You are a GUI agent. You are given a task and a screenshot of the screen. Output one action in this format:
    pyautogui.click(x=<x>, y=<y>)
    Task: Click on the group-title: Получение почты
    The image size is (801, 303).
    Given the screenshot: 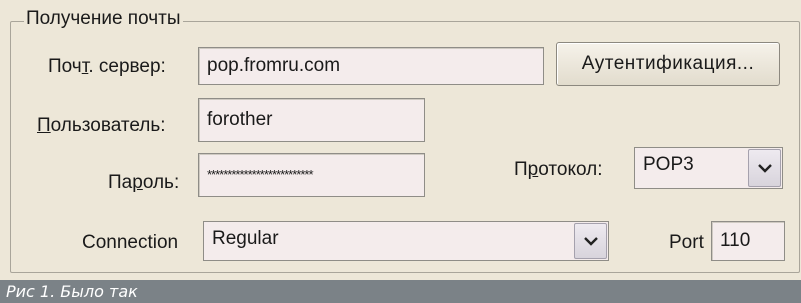 What is the action you would take?
    pyautogui.click(x=103, y=19)
    